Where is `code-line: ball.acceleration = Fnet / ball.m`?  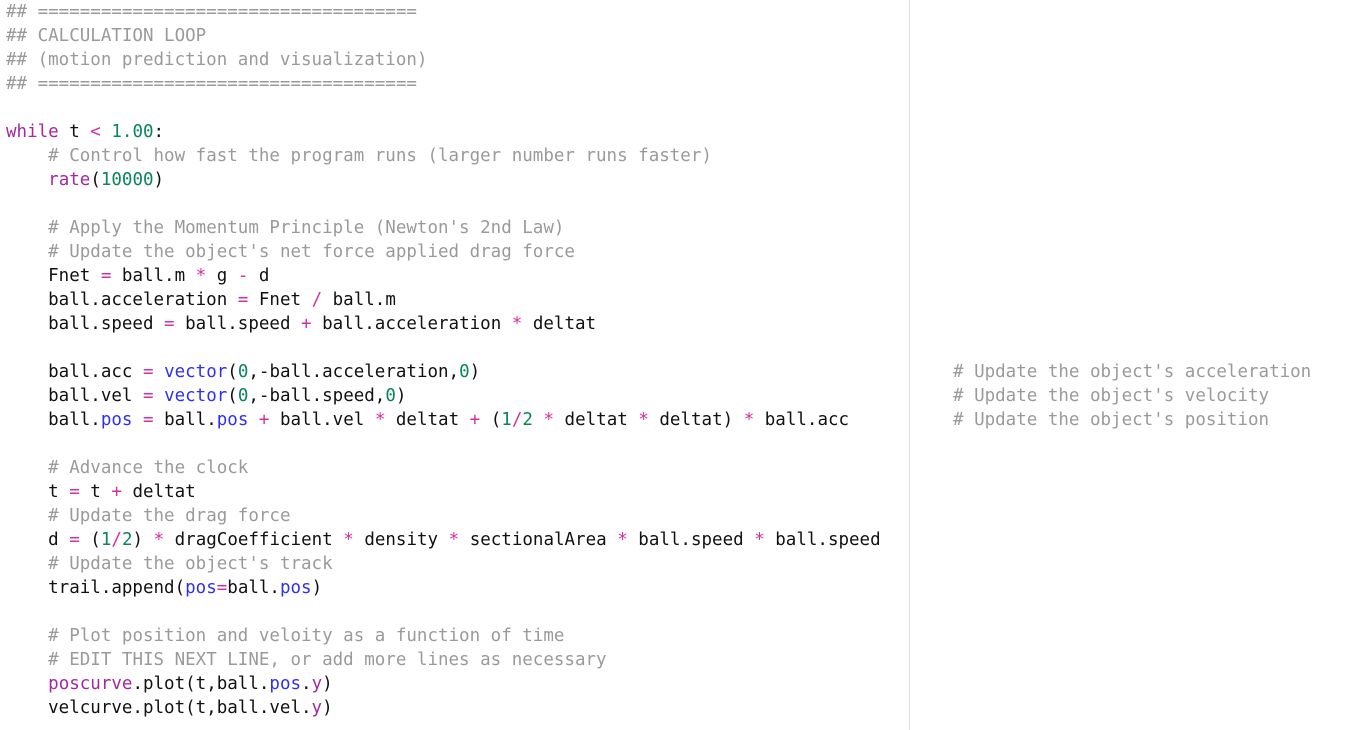
code-line: ball.acceleration = Fnet / ball.m is located at coordinates (443, 300).